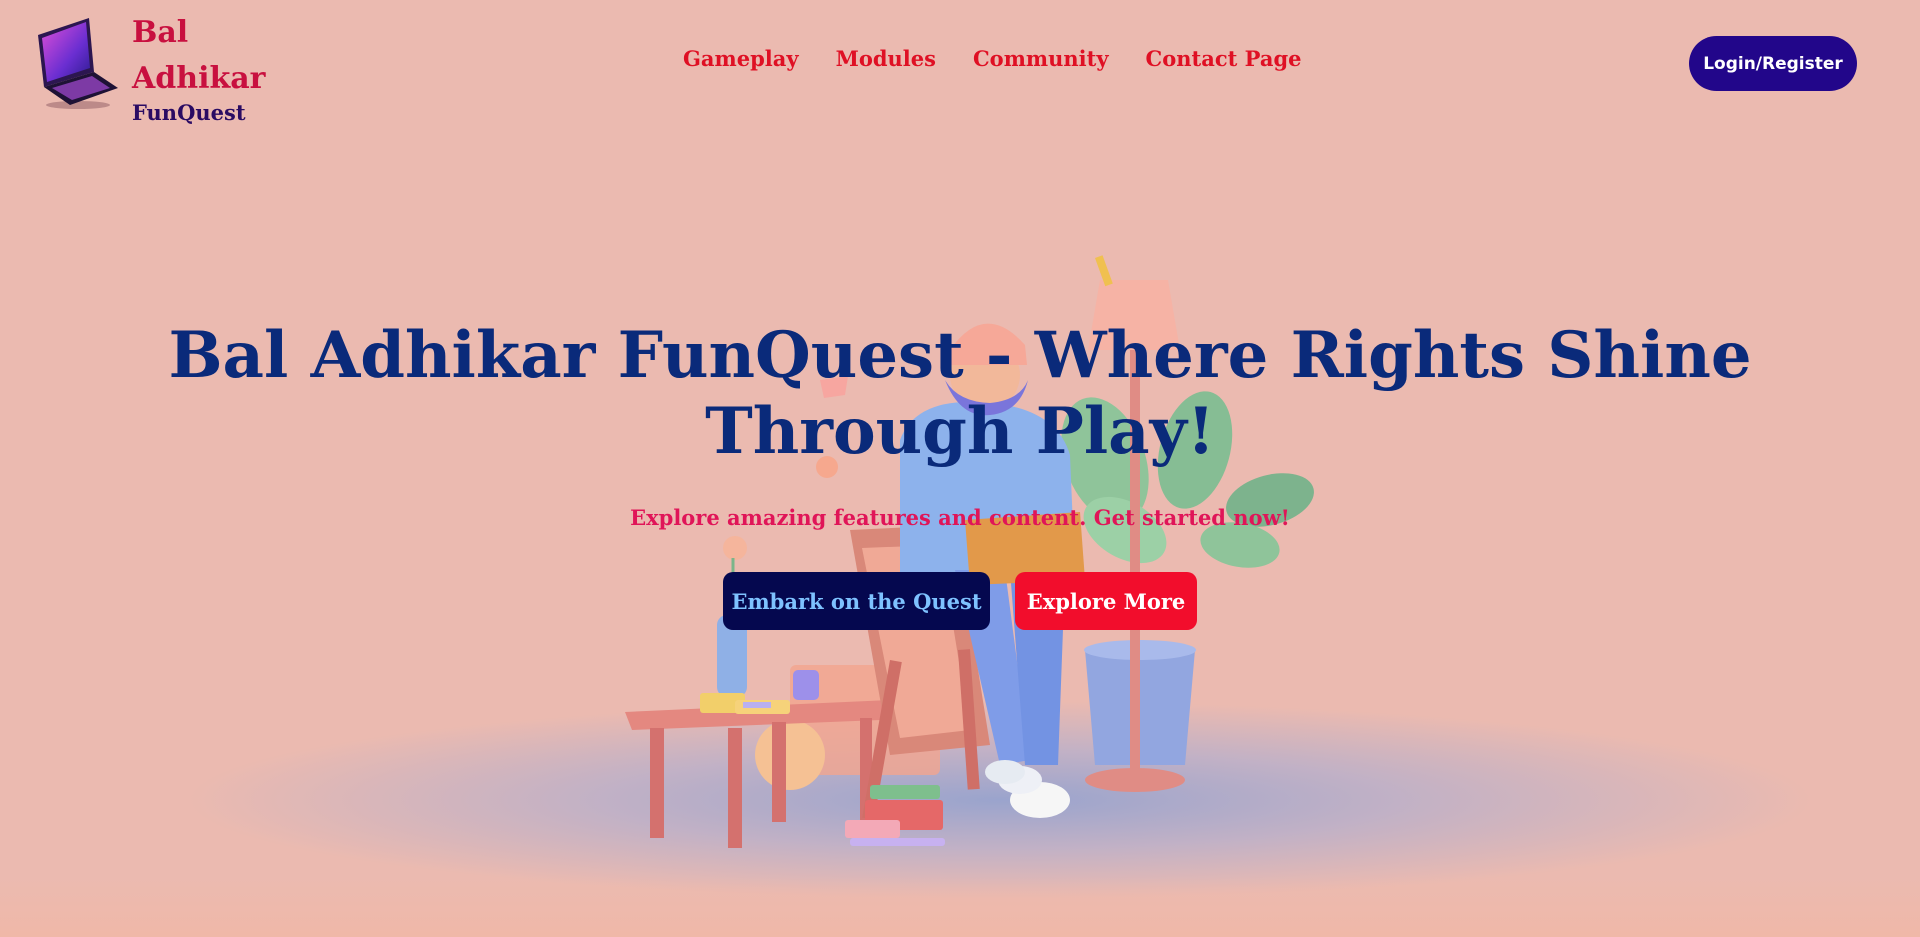  I want to click on laptop-icon, so click(79, 60).